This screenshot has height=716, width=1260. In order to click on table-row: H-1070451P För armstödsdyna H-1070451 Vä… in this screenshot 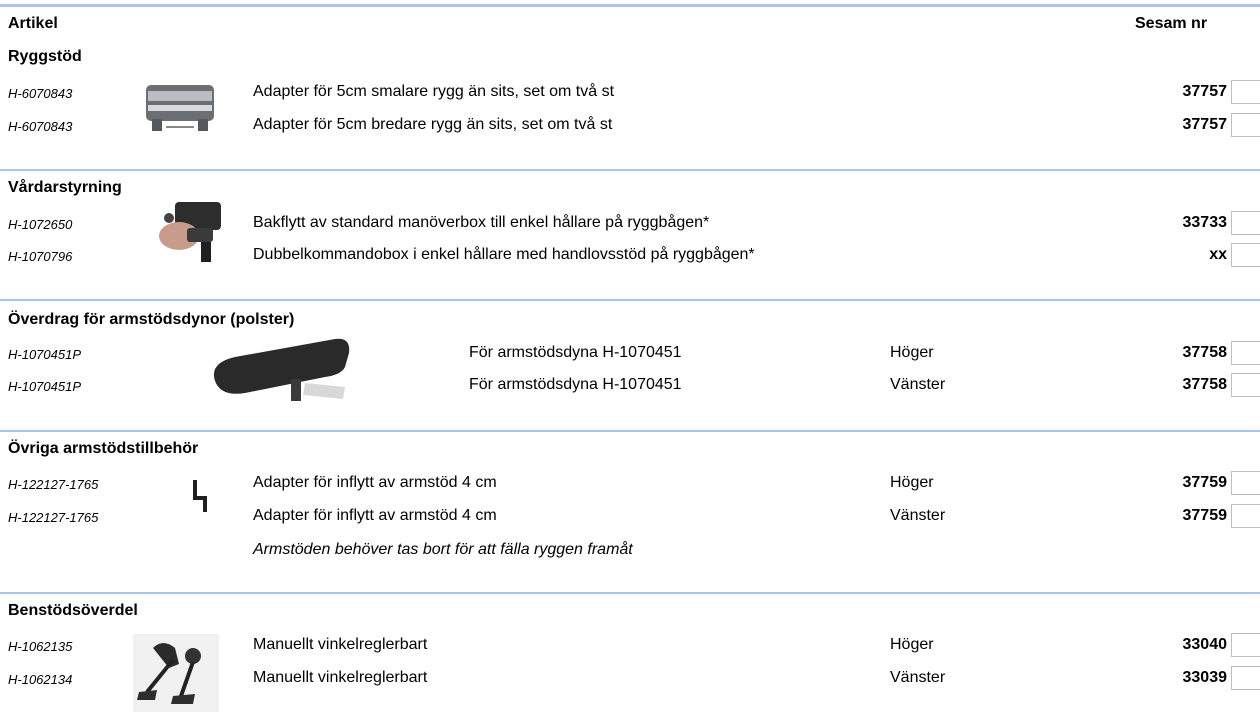, I will do `click(630, 385)`.